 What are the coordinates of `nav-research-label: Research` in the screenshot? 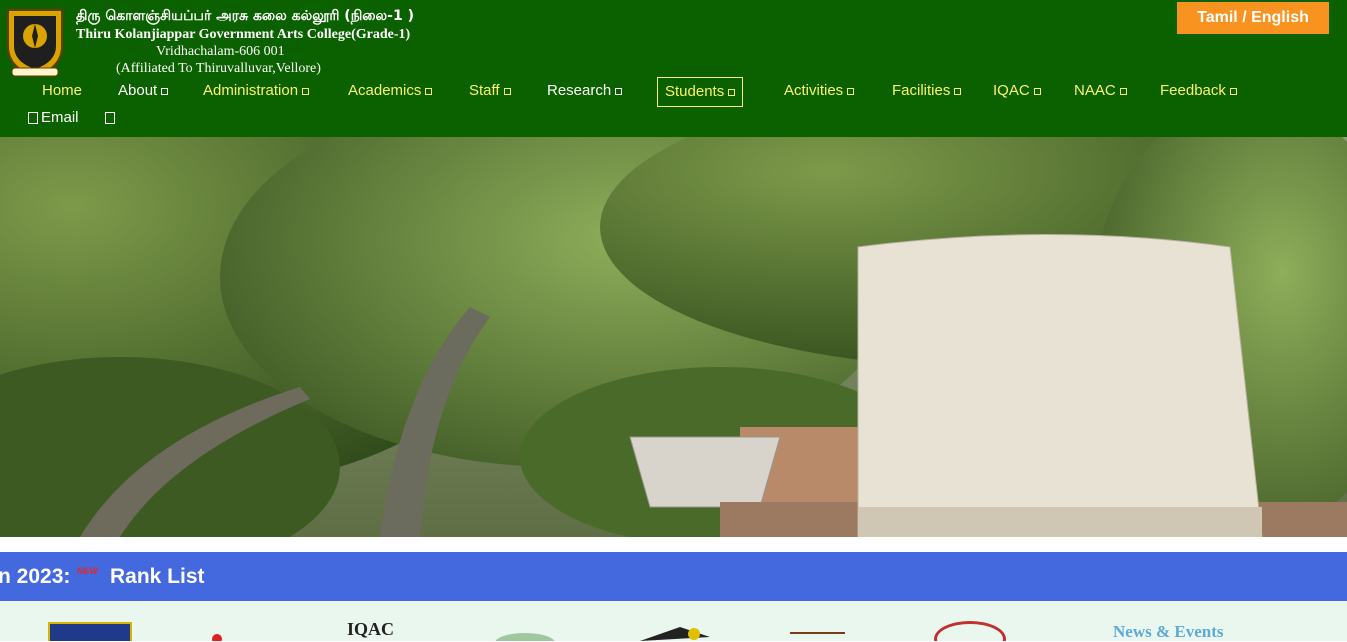 It's located at (579, 90).